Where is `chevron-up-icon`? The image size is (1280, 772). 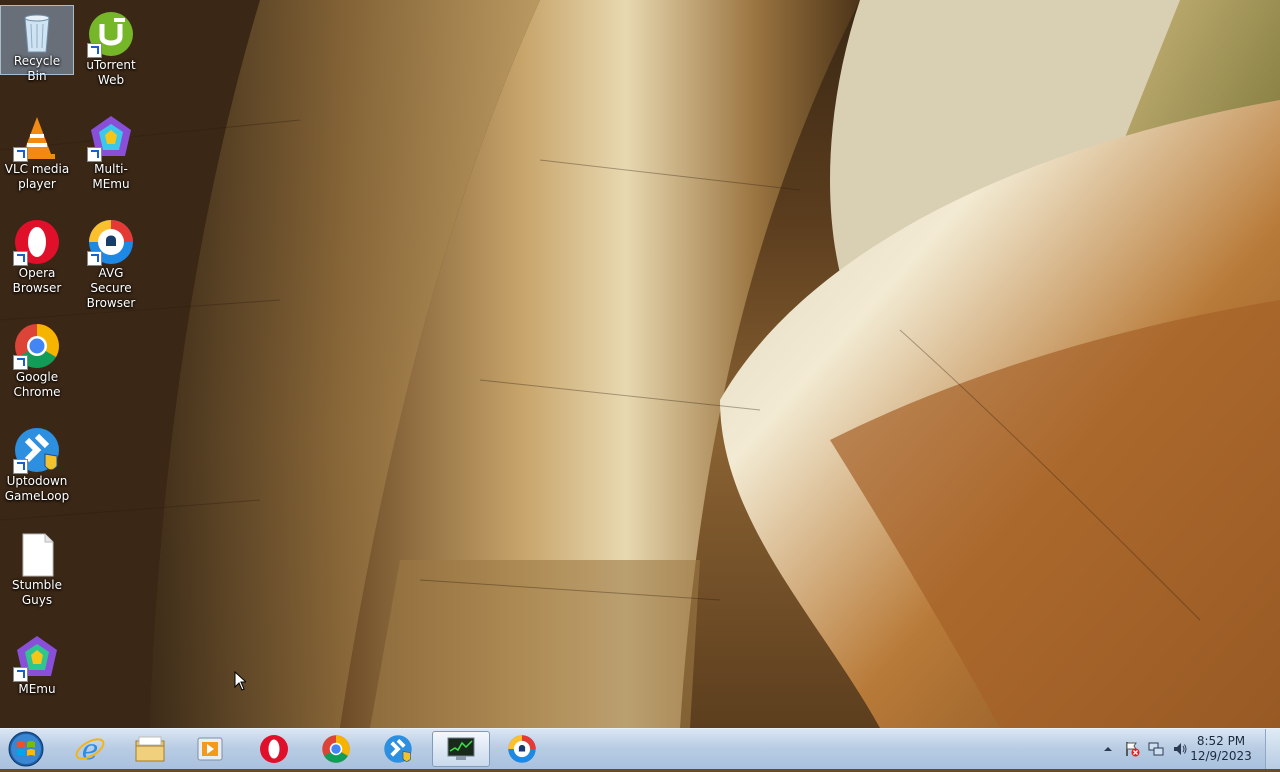 chevron-up-icon is located at coordinates (1108, 749).